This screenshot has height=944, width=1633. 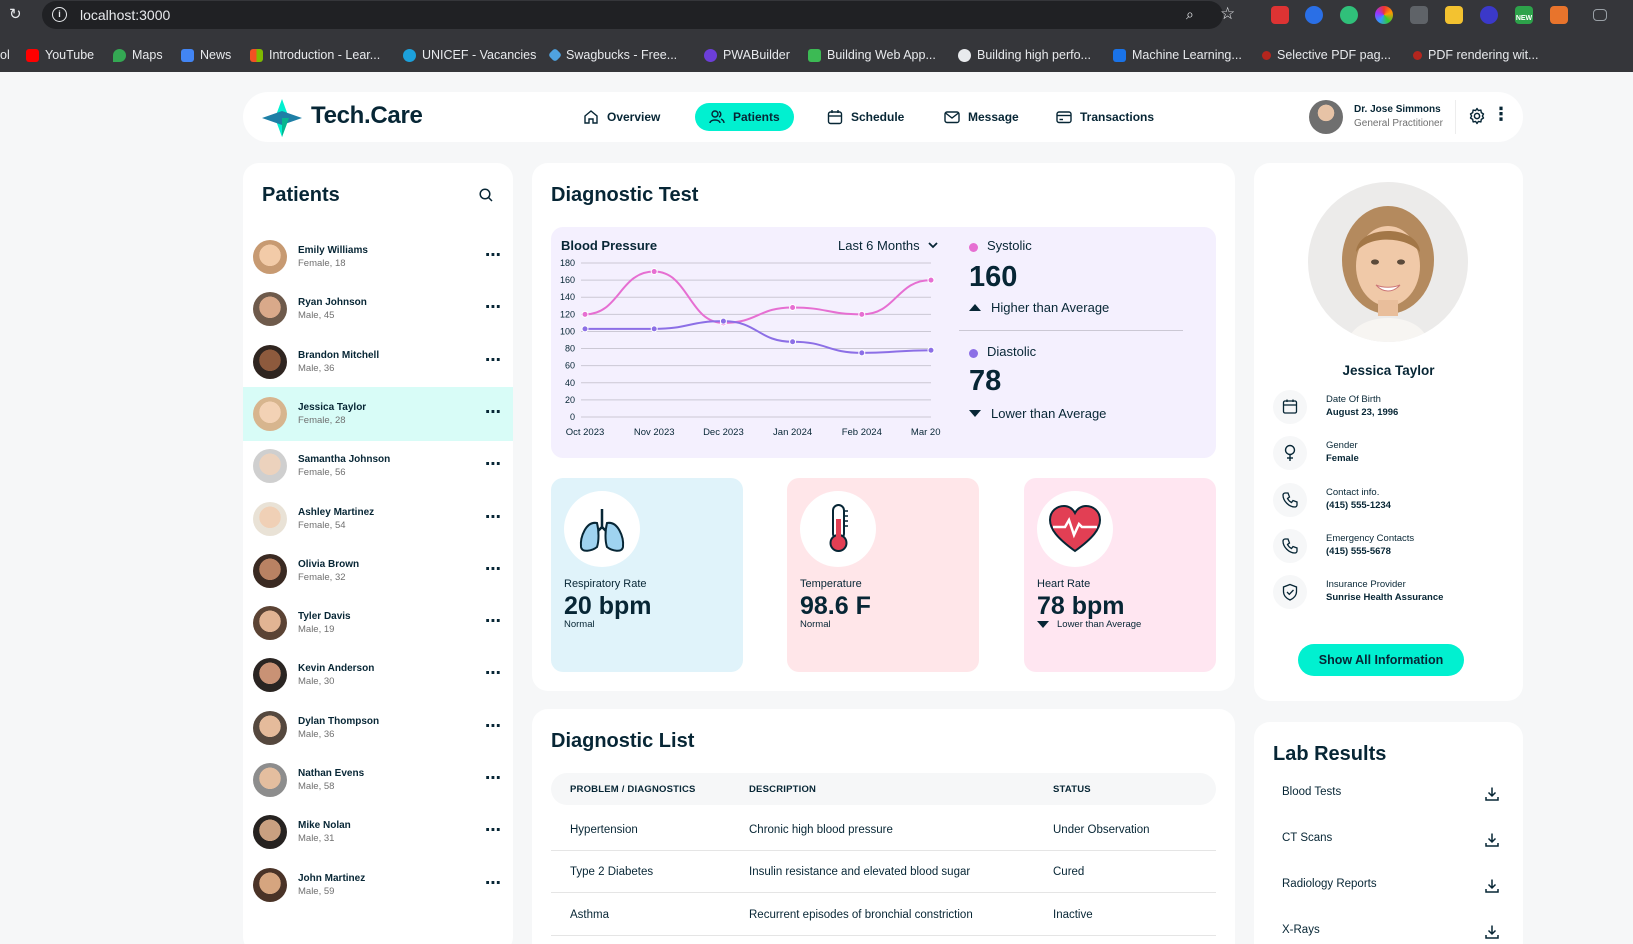 I want to click on home-icon, so click(x=591, y=117).